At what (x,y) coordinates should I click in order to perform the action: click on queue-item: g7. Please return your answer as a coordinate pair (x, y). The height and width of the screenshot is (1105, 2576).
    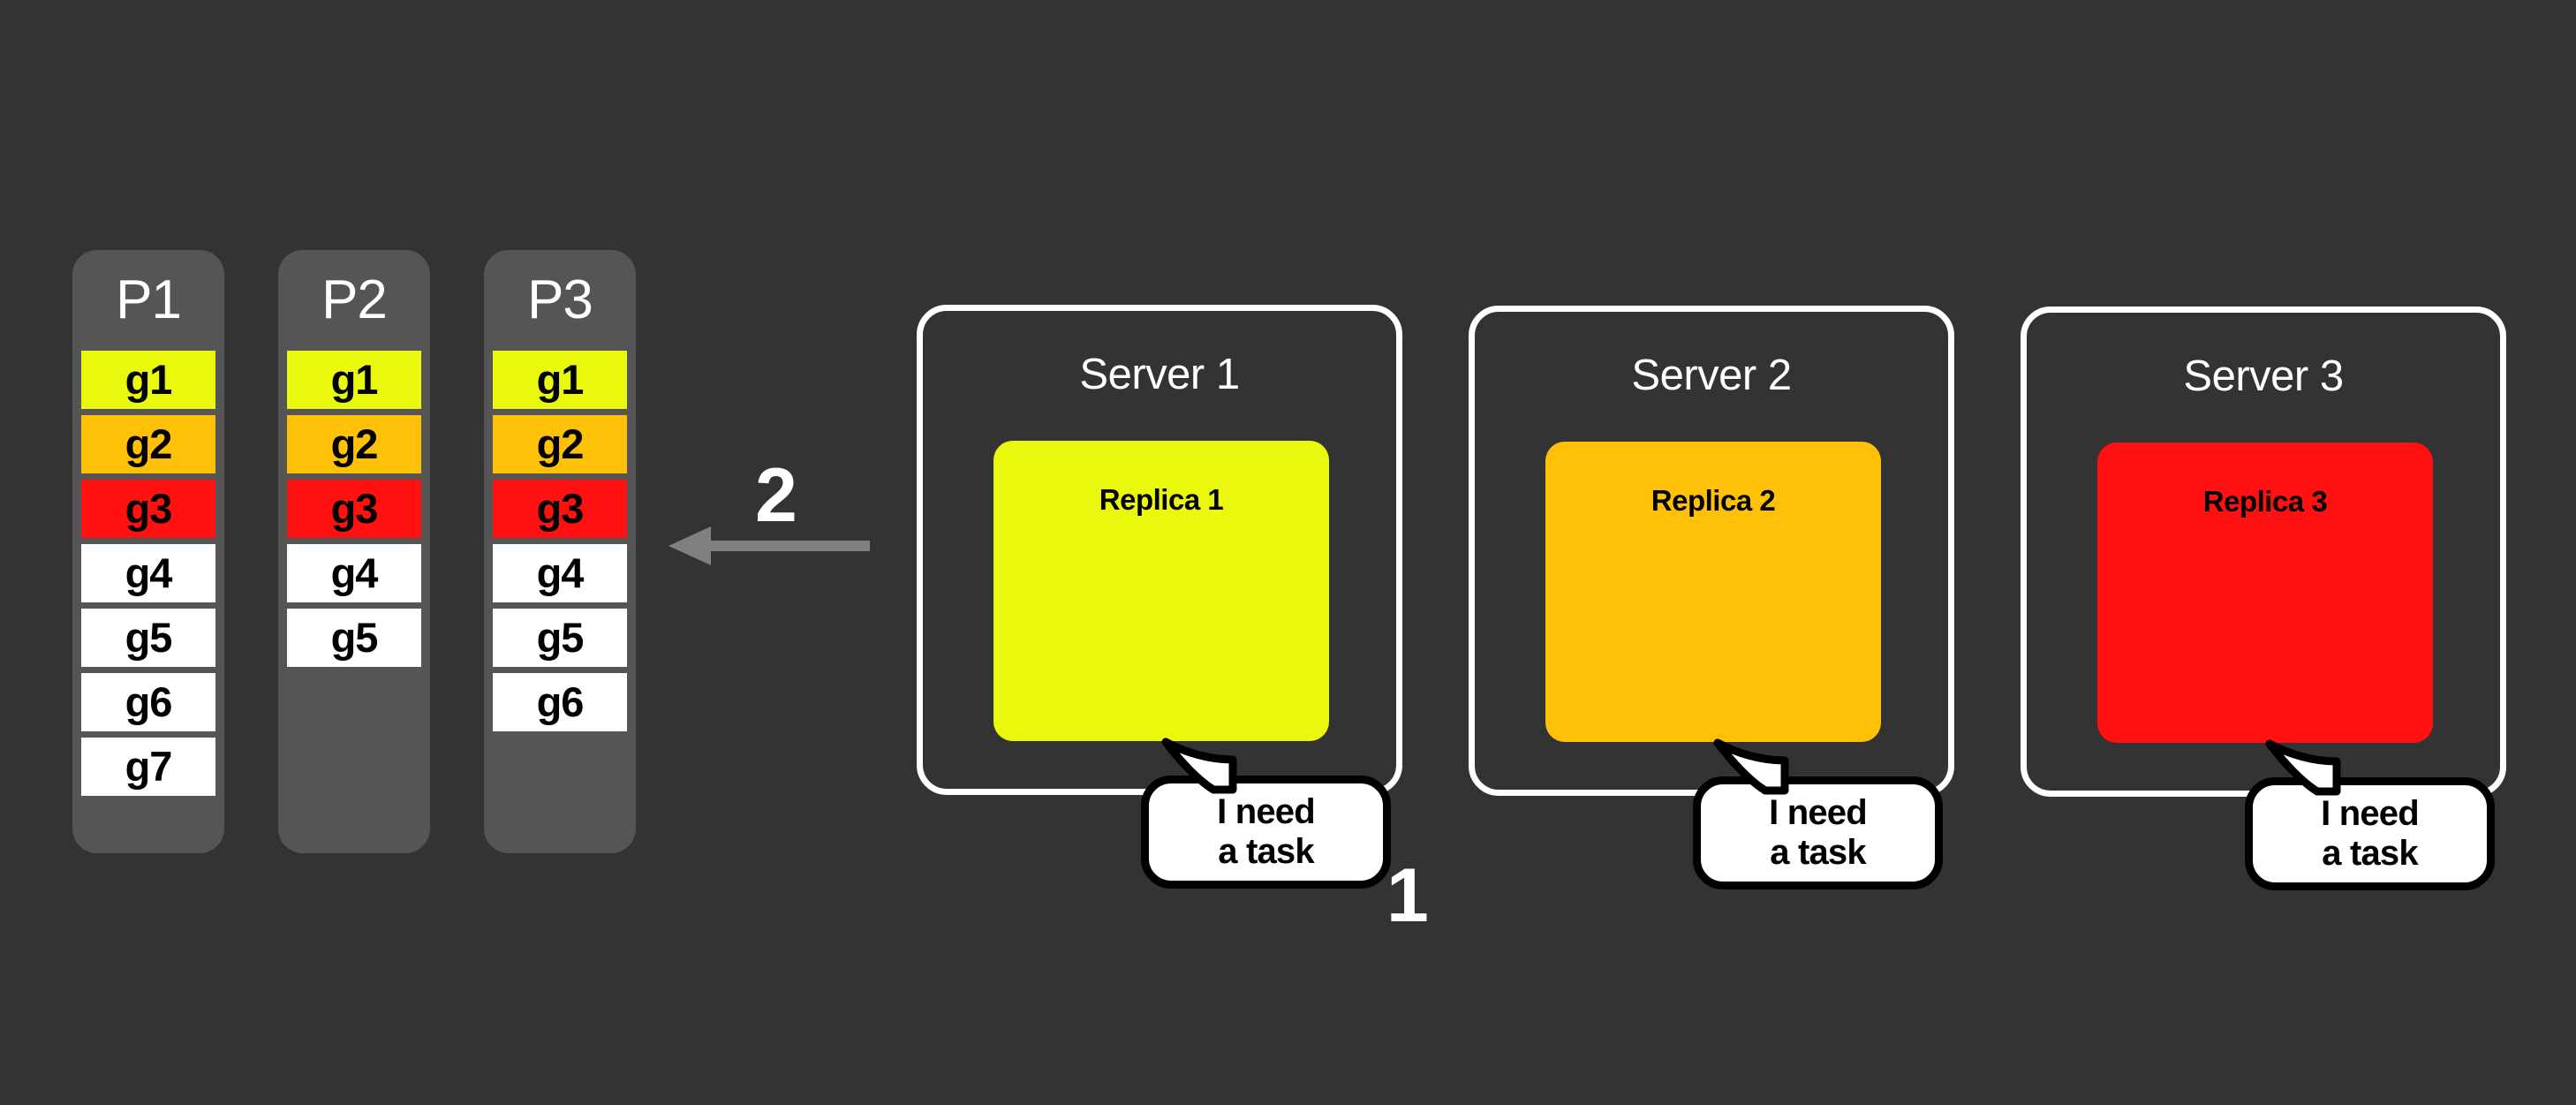
    Looking at the image, I should click on (148, 766).